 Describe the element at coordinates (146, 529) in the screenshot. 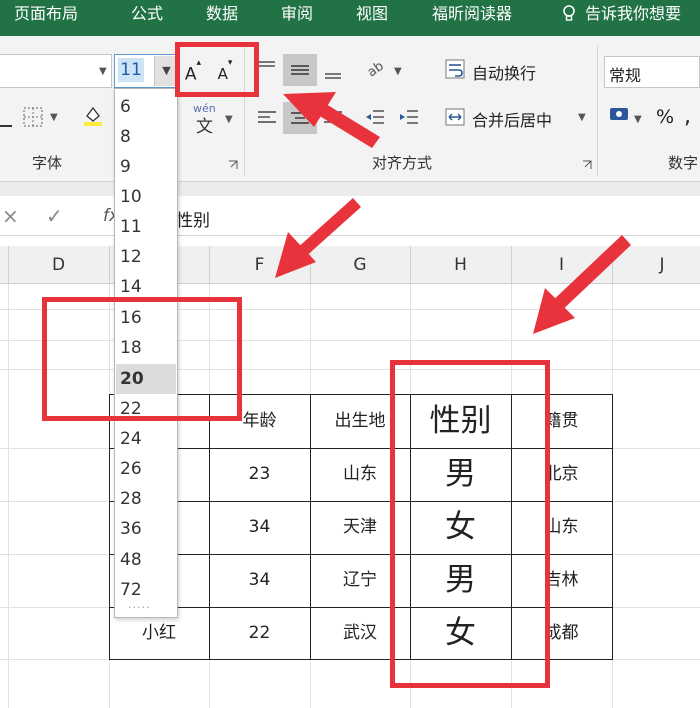

I see `font-size-option: 36` at that location.